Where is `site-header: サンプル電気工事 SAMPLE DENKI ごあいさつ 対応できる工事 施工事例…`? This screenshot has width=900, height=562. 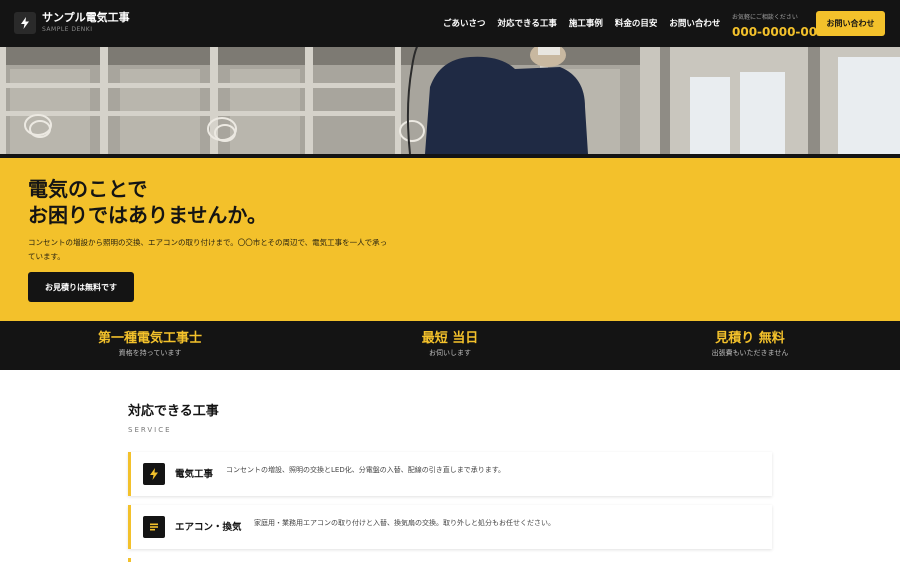
site-header: サンプル電気工事 SAMPLE DENKI ごあいさつ 対応できる工事 施工事例… is located at coordinates (450, 23).